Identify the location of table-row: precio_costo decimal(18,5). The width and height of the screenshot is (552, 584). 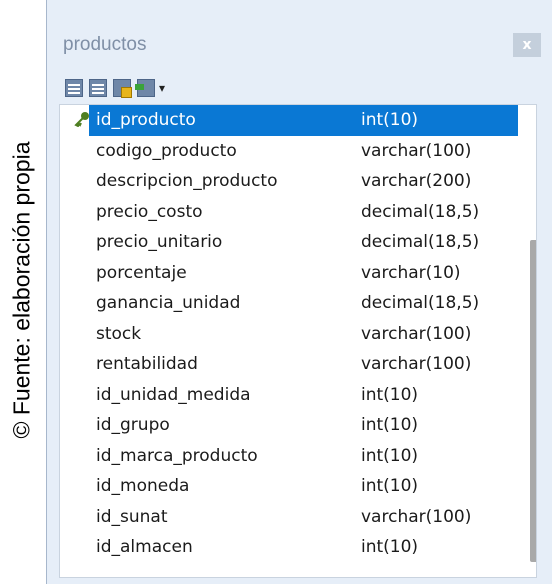
(290, 212).